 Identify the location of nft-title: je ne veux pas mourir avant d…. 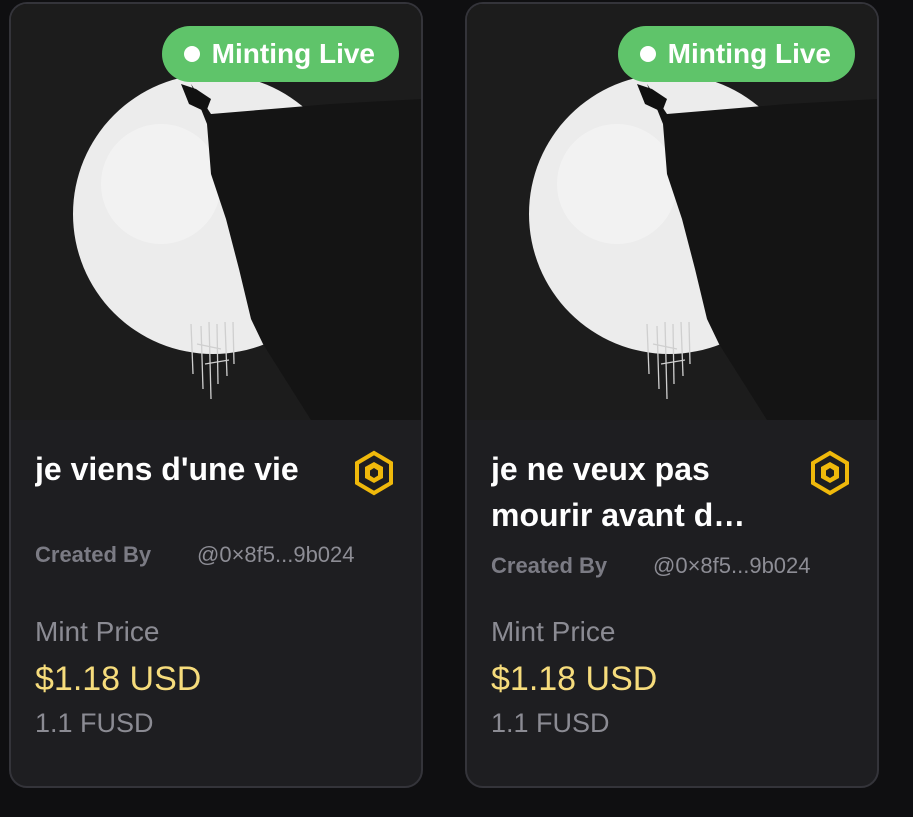
(641, 492).